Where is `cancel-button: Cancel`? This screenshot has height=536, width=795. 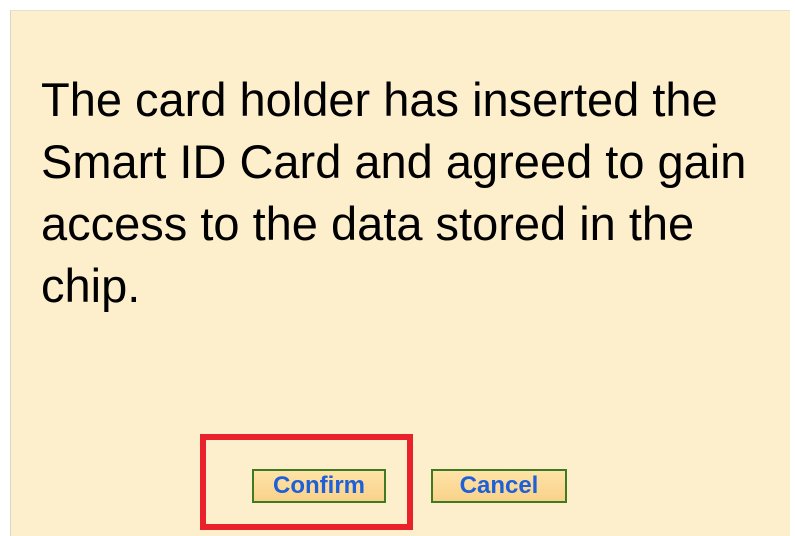
cancel-button: Cancel is located at coordinates (499, 486).